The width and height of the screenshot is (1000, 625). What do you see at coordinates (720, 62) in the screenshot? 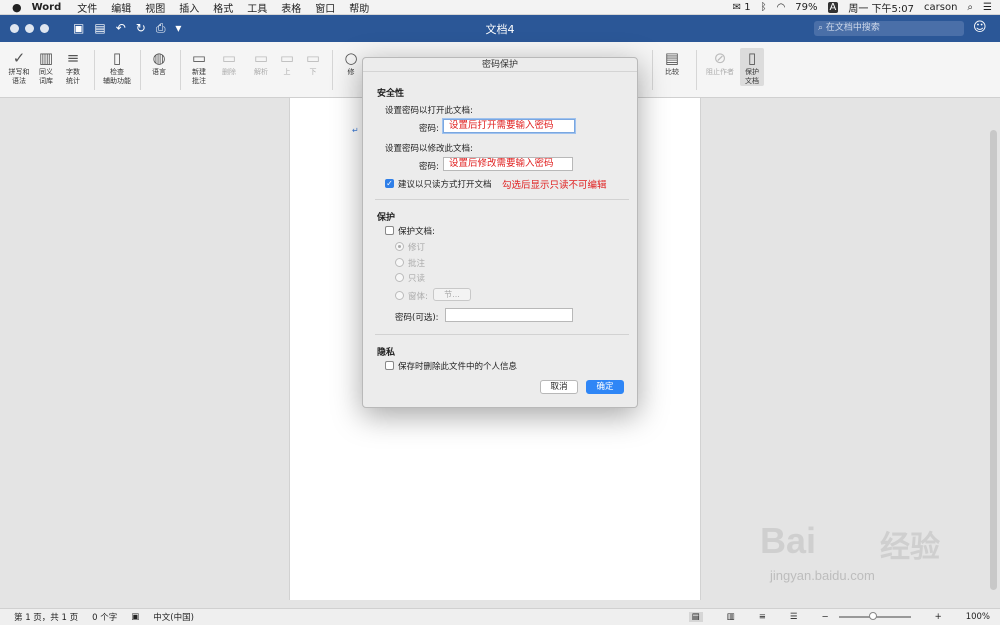
I see `block-authors-button: ⊘ 阻止作者` at bounding box center [720, 62].